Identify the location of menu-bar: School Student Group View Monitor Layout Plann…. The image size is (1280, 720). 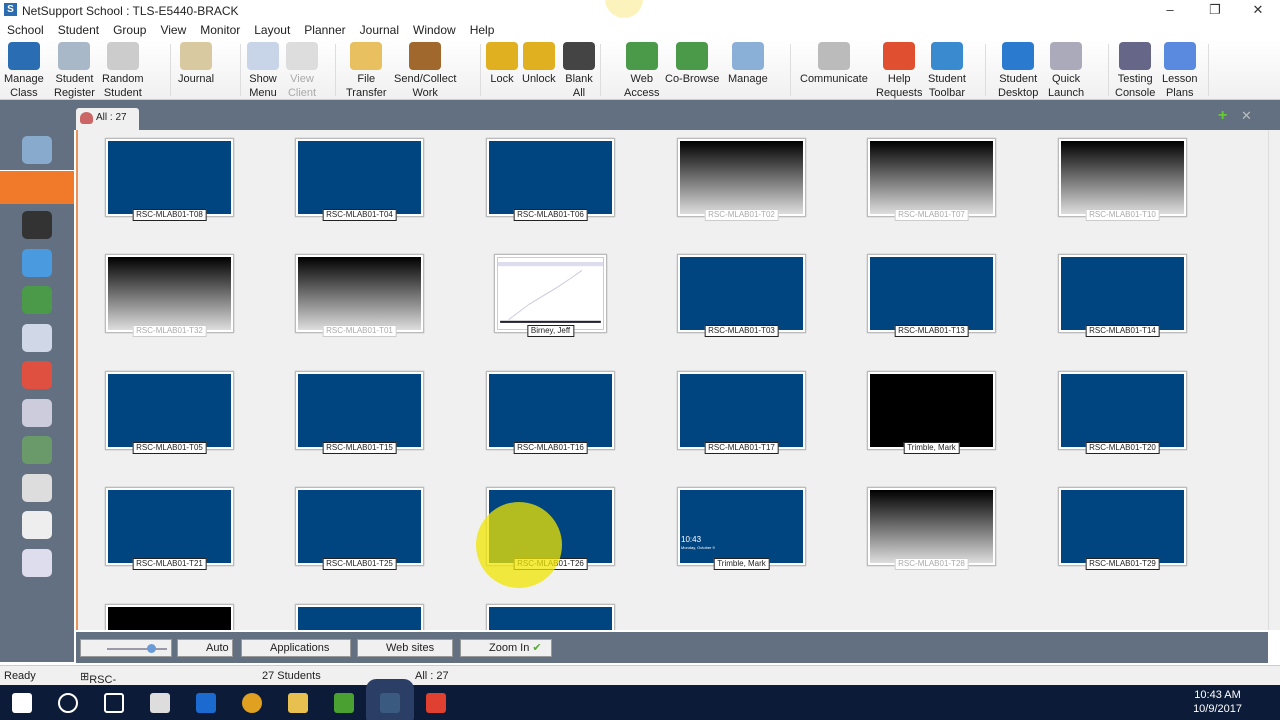
(250, 30).